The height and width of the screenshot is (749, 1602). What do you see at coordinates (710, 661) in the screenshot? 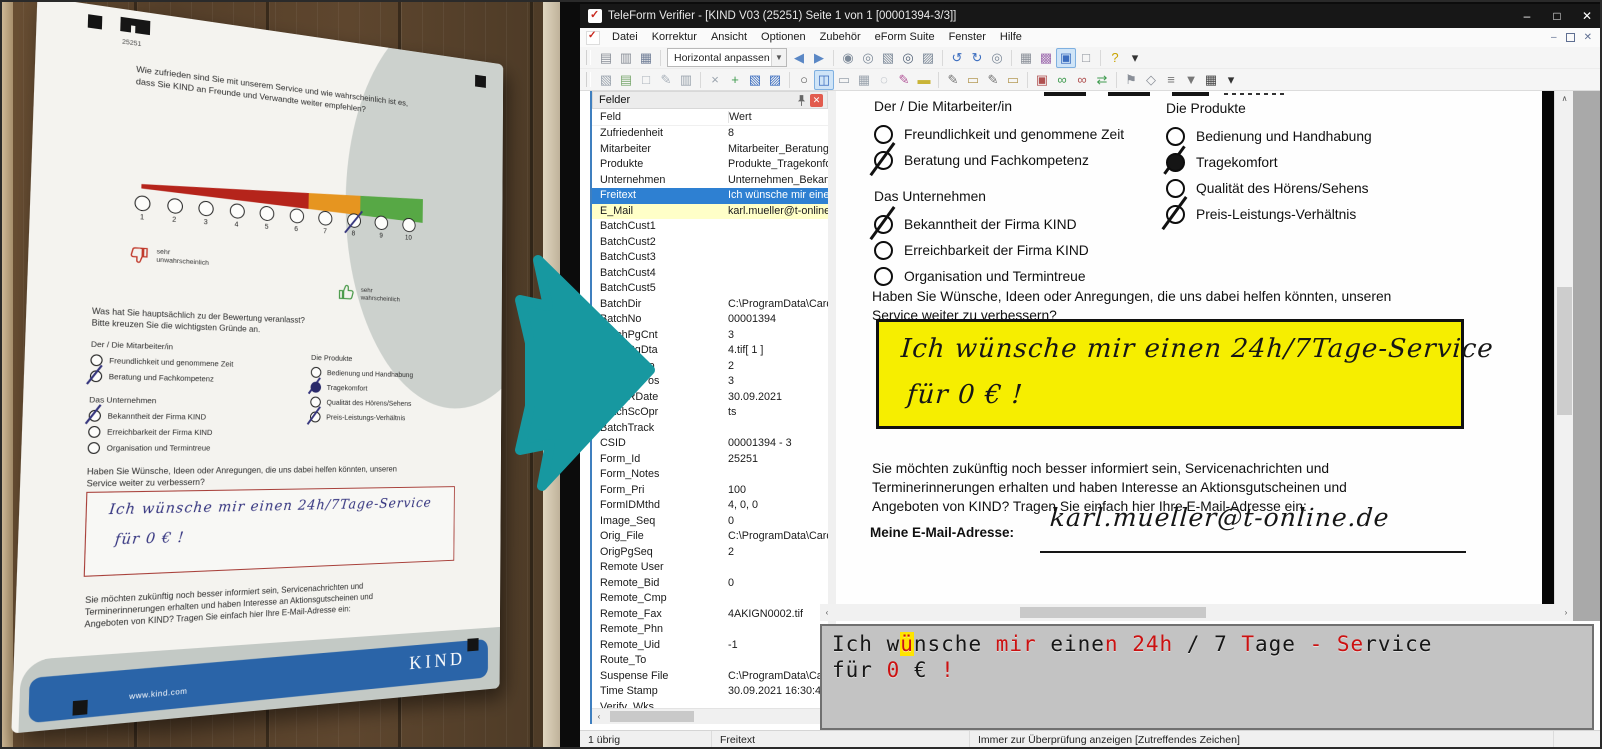
I see `field-row-route-to: Route_To` at bounding box center [710, 661].